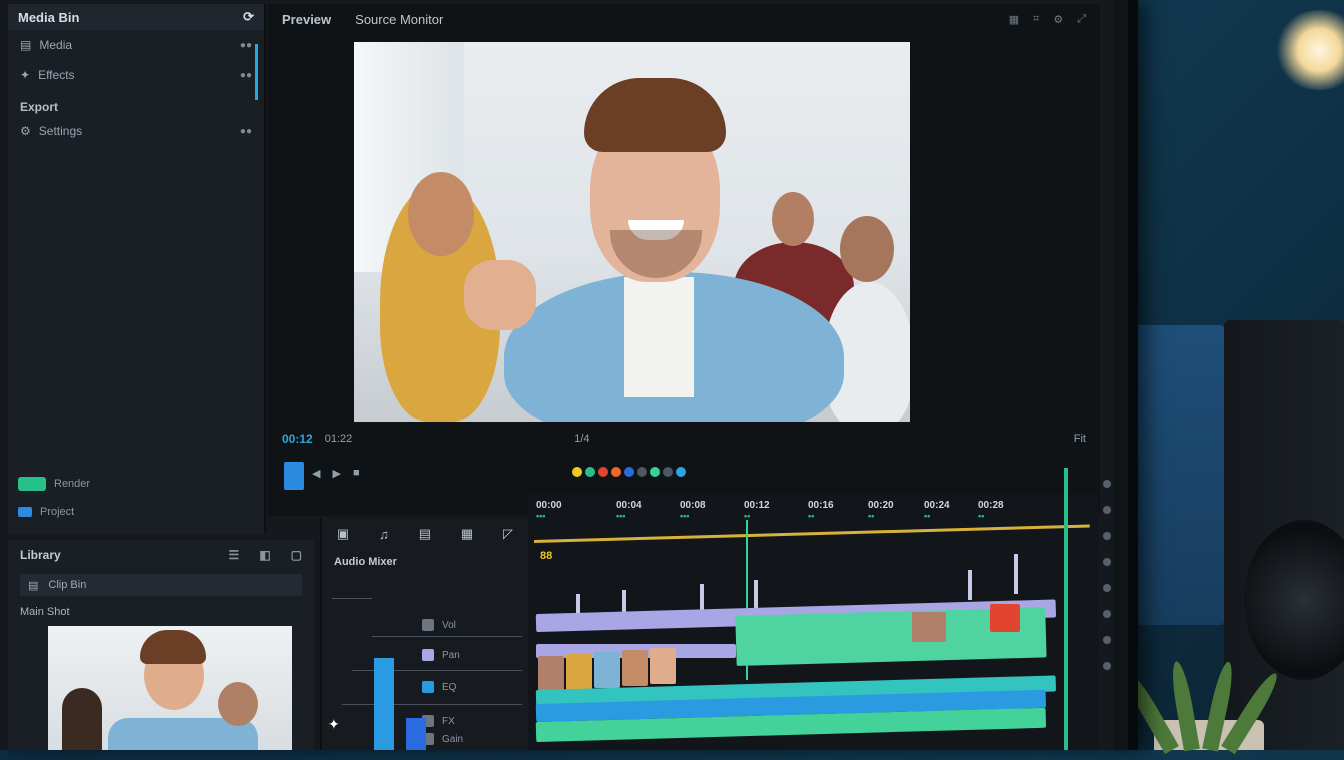  What do you see at coordinates (343, 534) in the screenshot?
I see `image-icon: ▣` at bounding box center [343, 534].